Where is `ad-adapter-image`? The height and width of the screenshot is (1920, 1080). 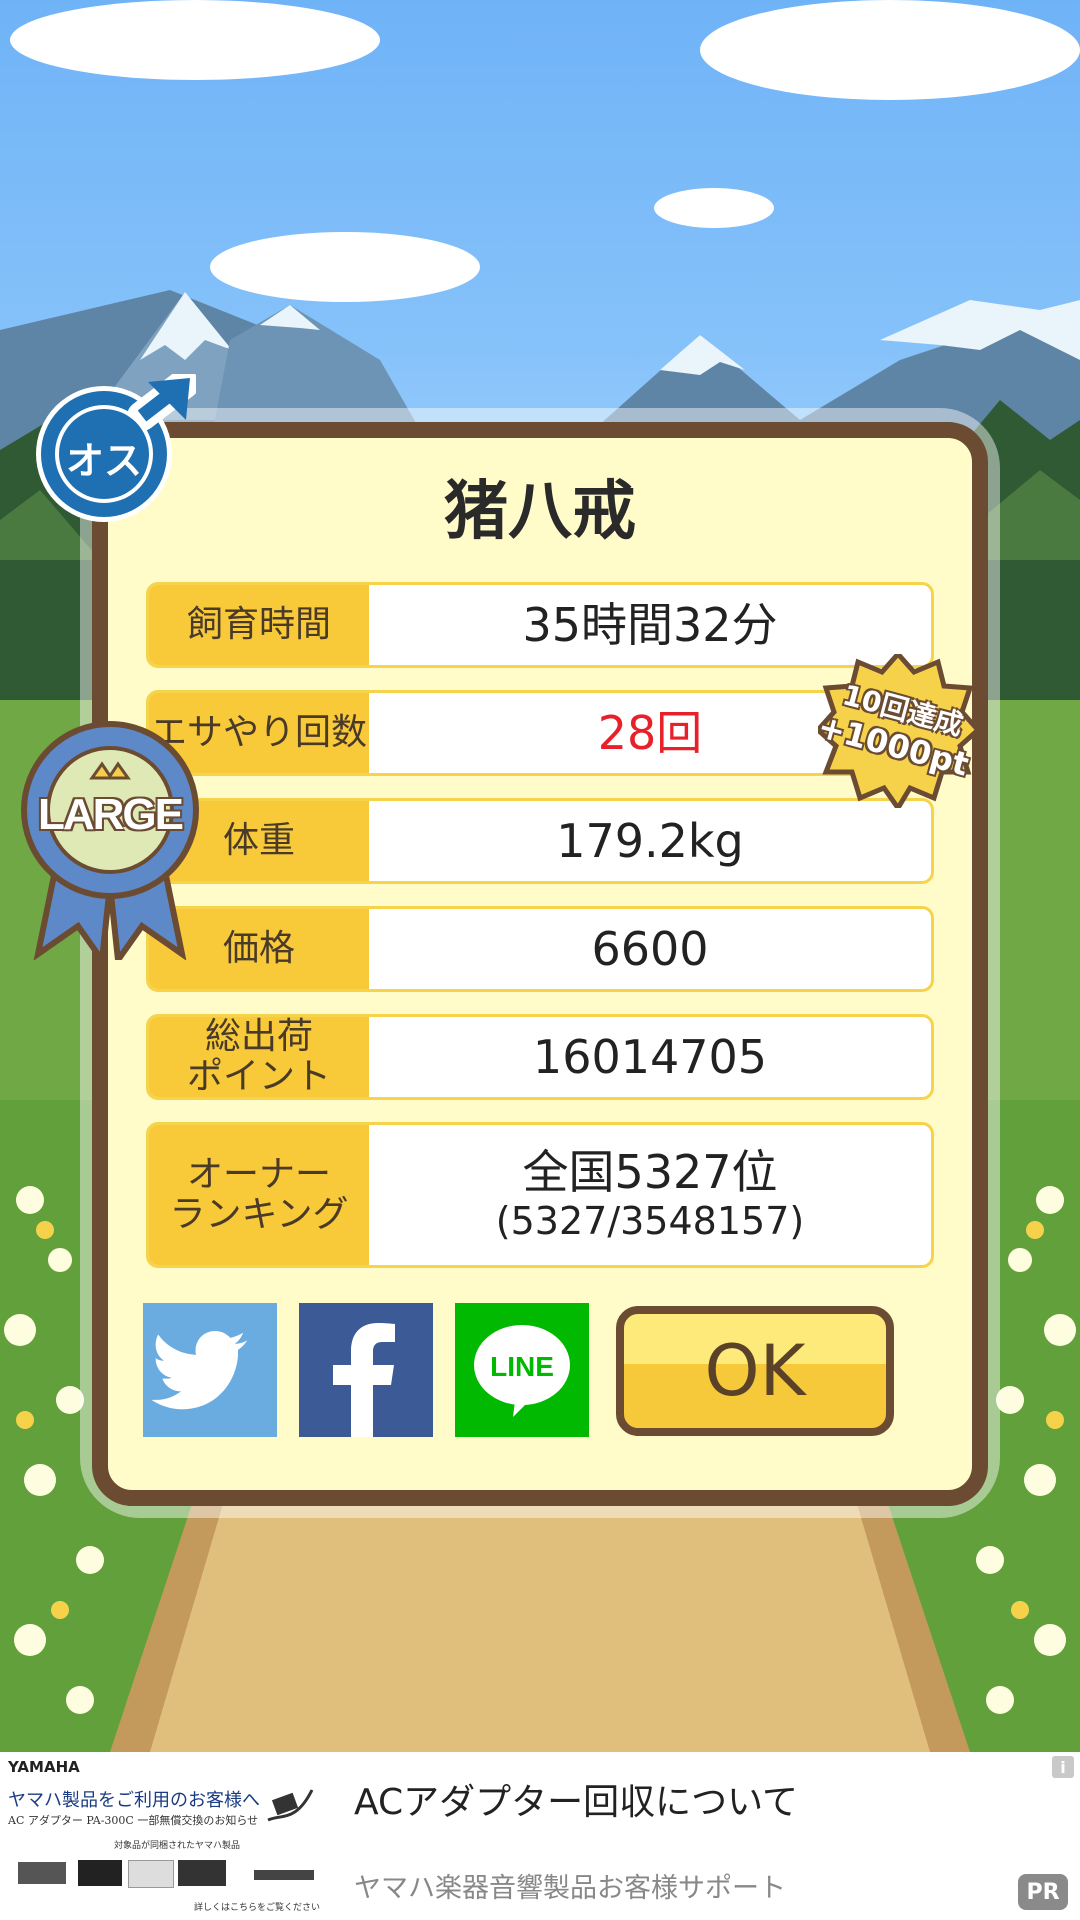
ad-adapter-image is located at coordinates (290, 1804).